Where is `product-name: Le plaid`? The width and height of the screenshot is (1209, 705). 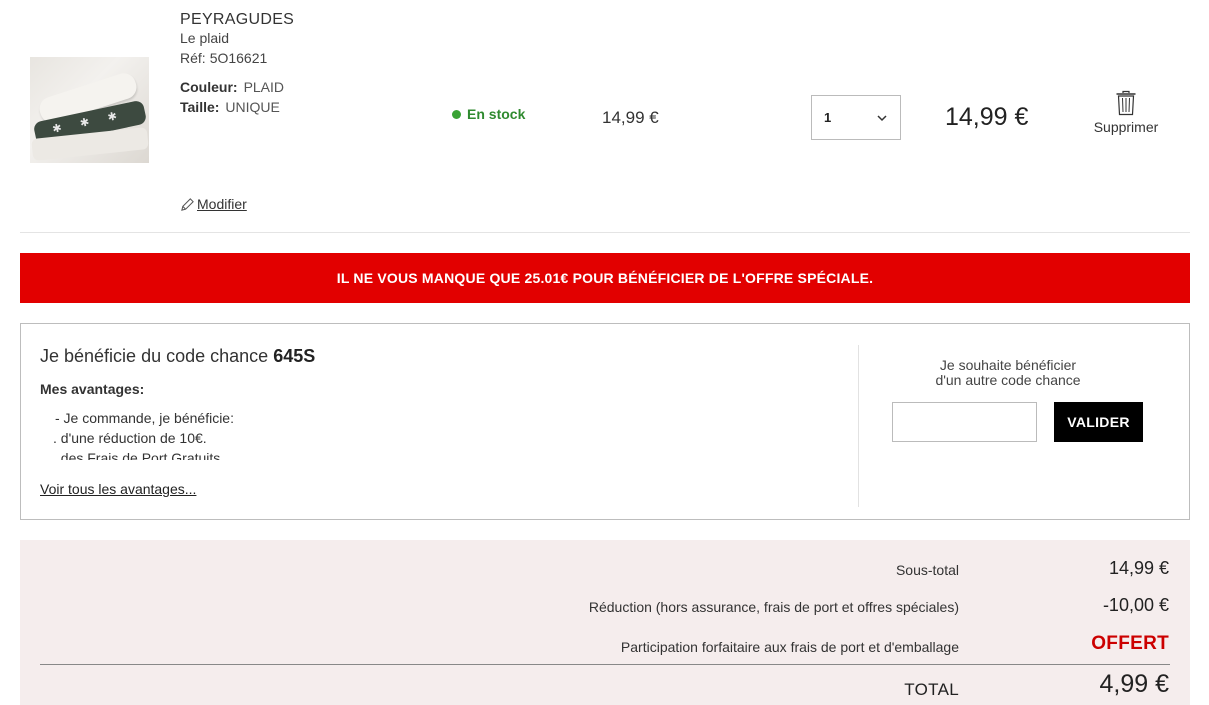 product-name: Le plaid is located at coordinates (205, 38).